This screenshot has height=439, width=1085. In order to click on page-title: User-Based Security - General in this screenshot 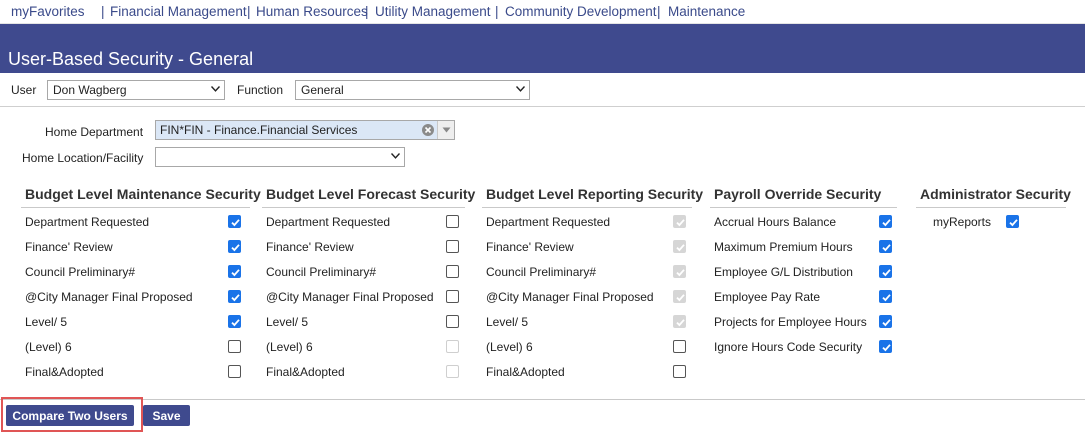, I will do `click(131, 59)`.